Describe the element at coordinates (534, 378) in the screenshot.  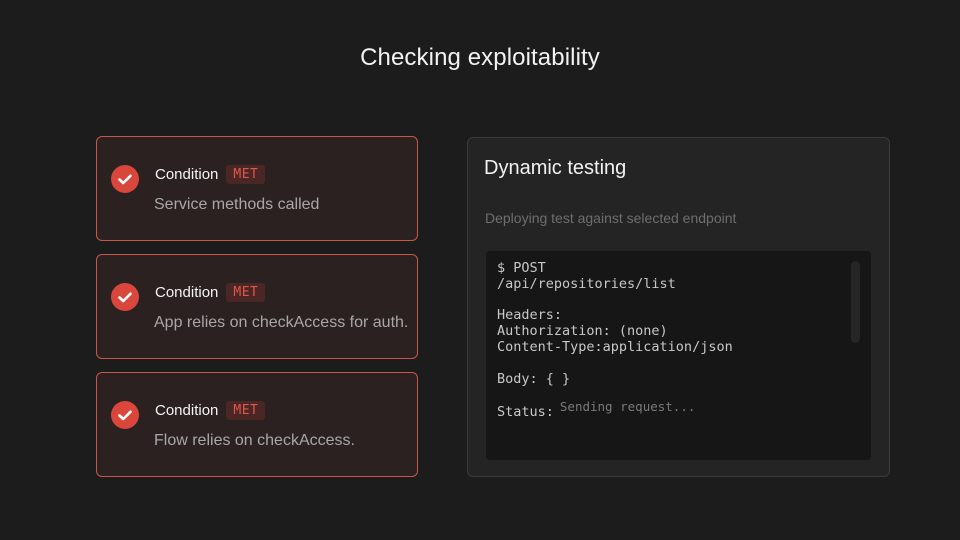
I see `terminal-body-line: Body: { }` at that location.